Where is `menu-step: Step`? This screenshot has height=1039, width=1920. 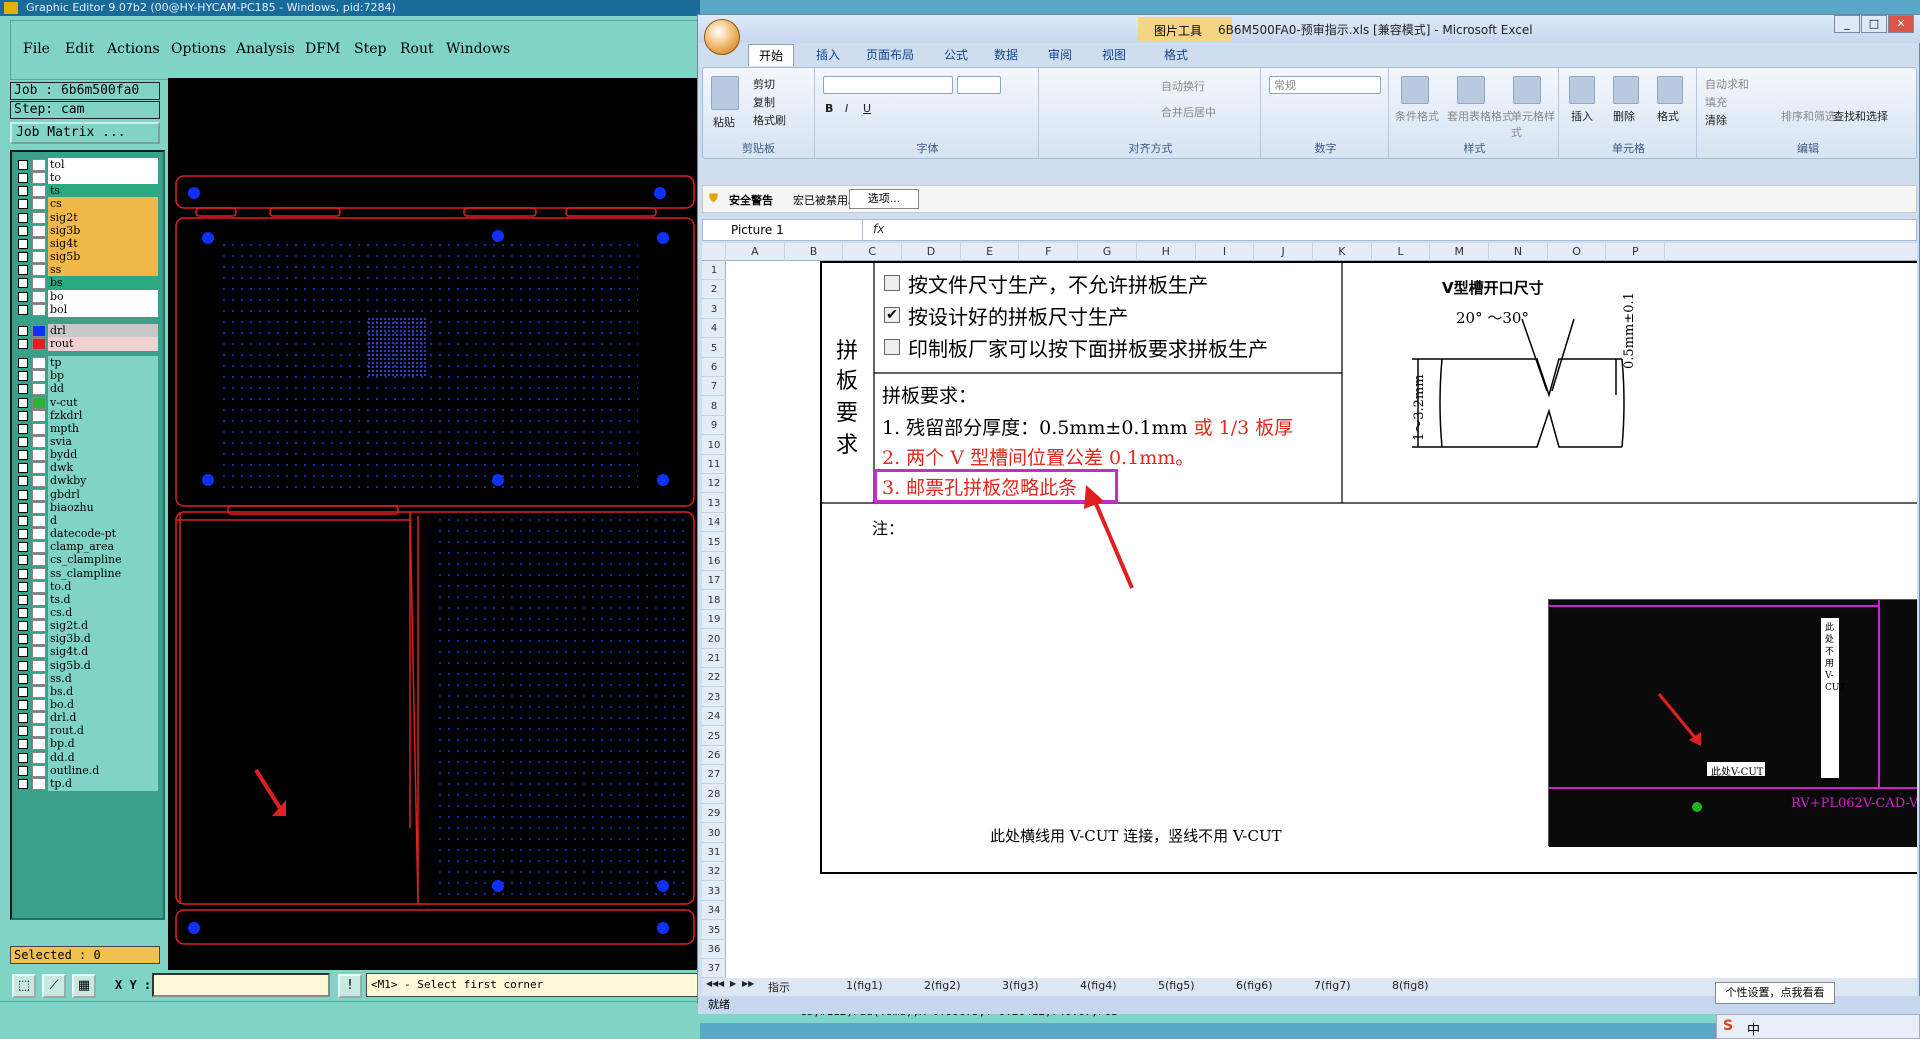 menu-step: Step is located at coordinates (370, 49).